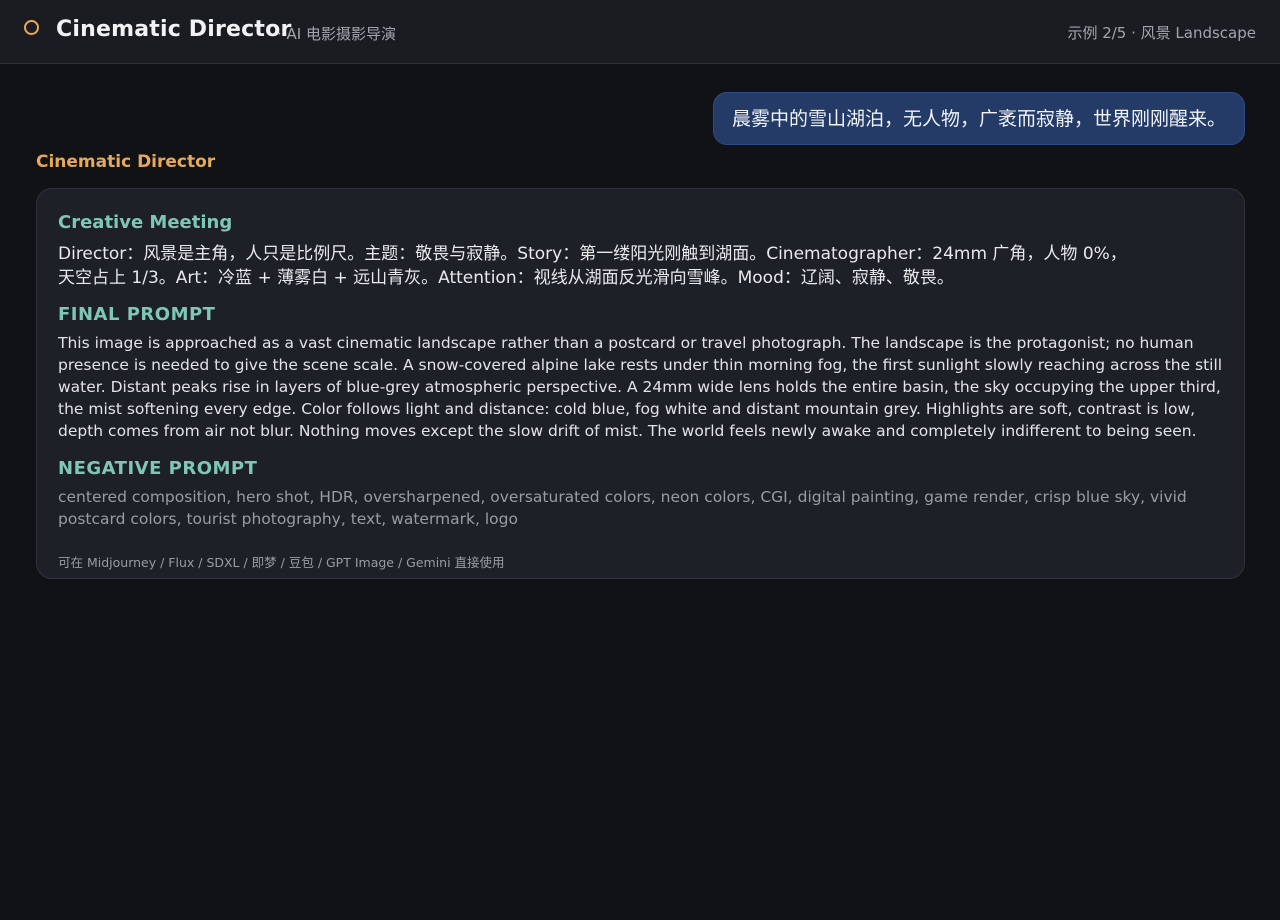 The height and width of the screenshot is (920, 1280). What do you see at coordinates (174, 29) in the screenshot?
I see `app-title: Cinematic Director` at bounding box center [174, 29].